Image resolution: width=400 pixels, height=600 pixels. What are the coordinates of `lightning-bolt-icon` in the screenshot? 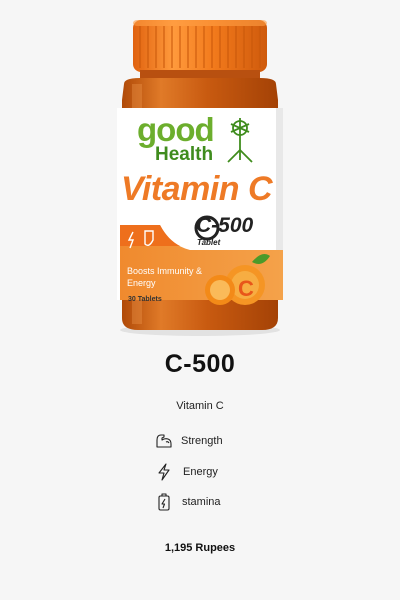 It's located at (164, 472).